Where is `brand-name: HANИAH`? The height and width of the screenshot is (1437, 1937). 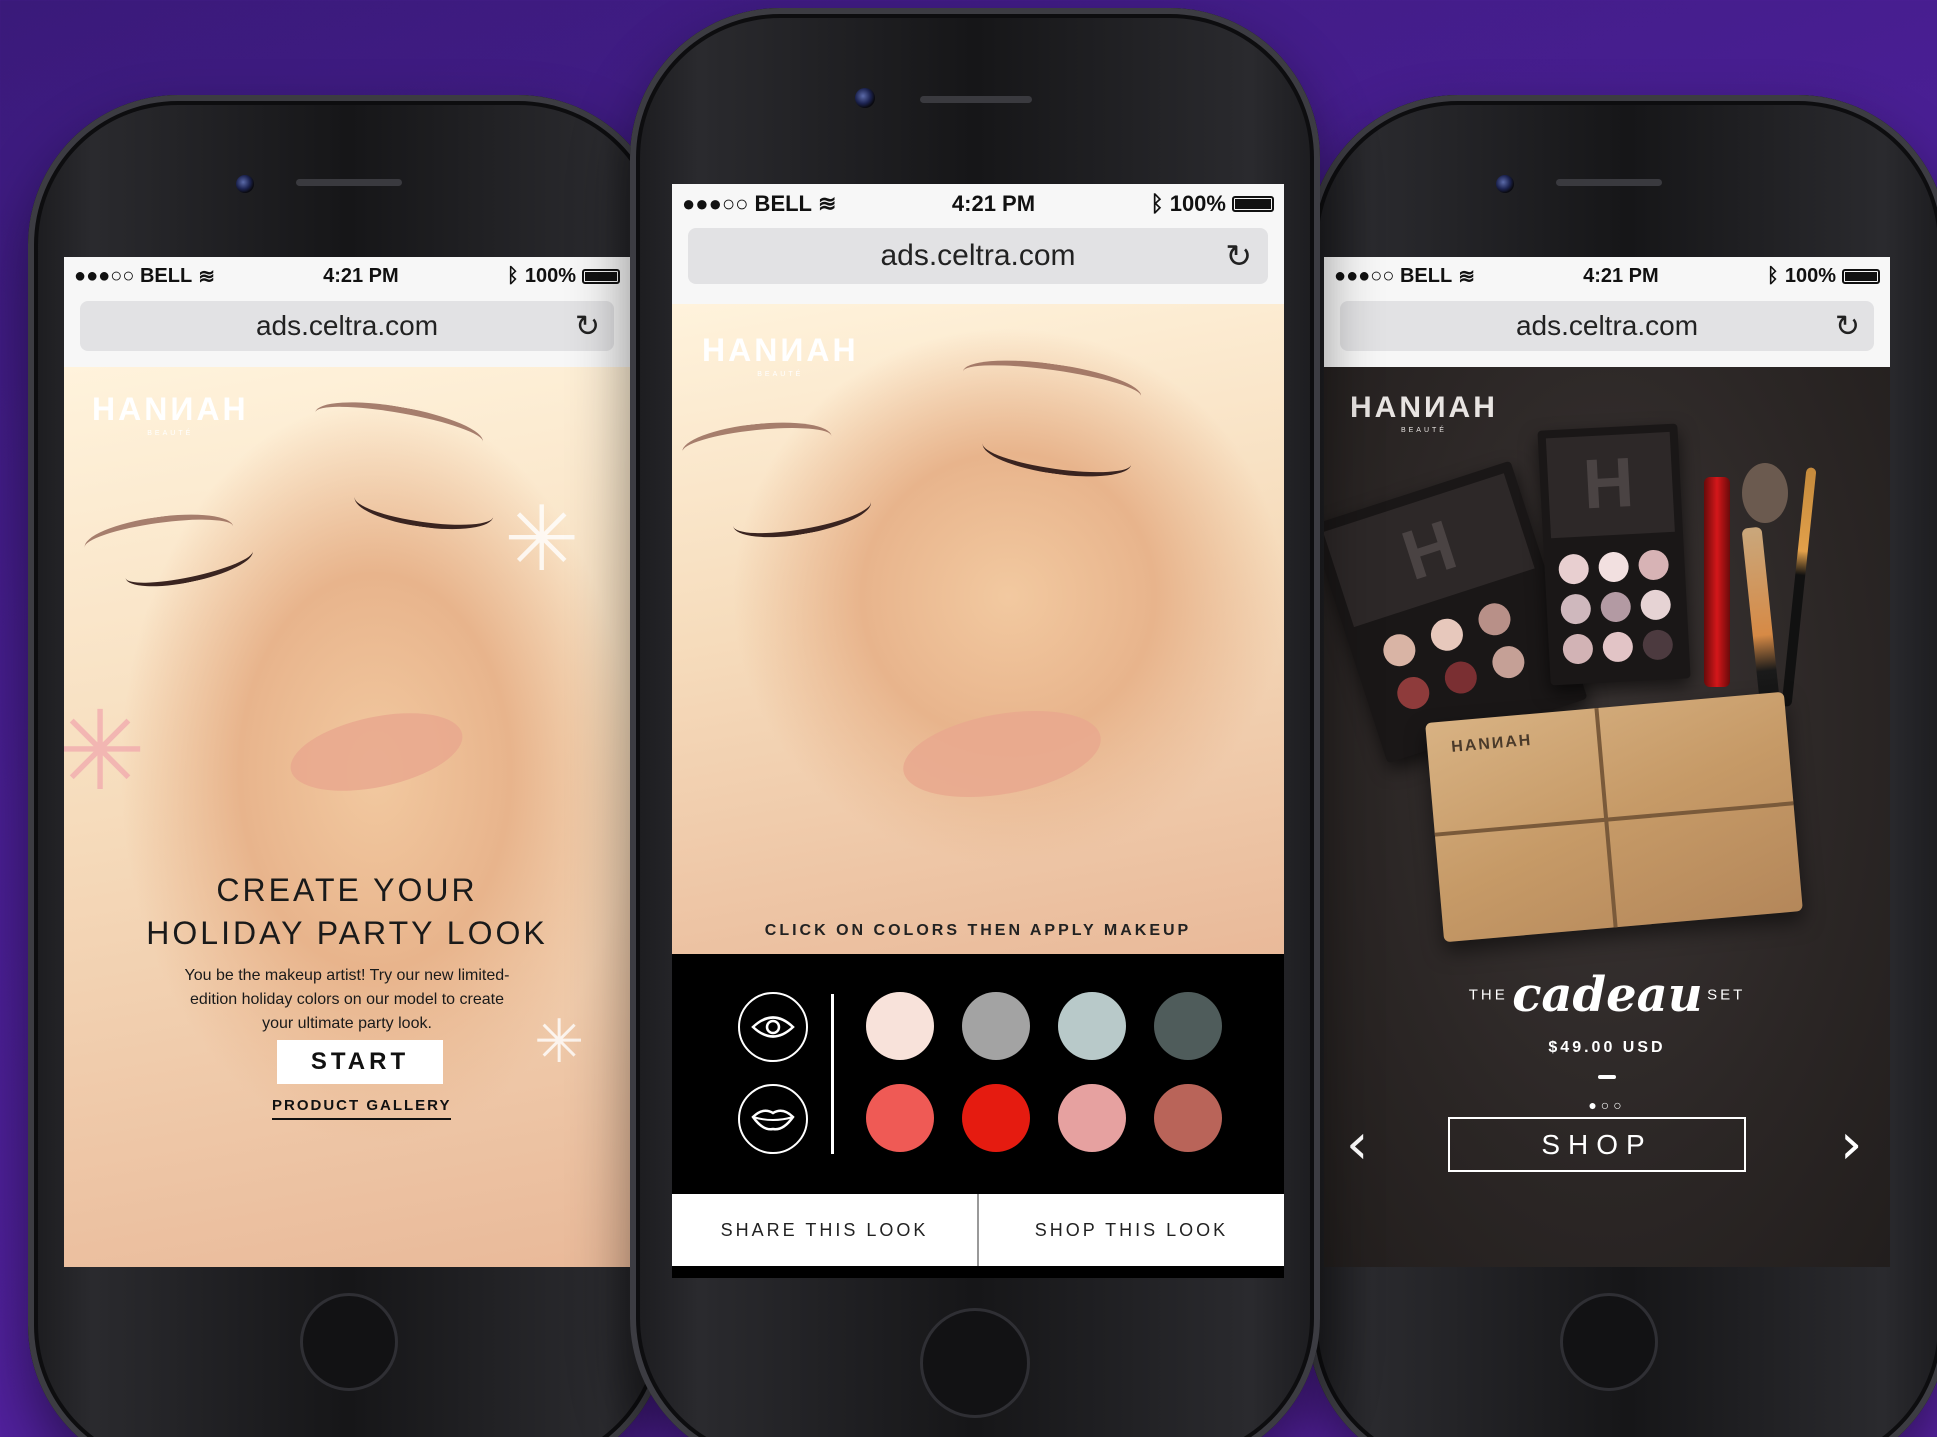
brand-name: HANИAH is located at coordinates (170, 409).